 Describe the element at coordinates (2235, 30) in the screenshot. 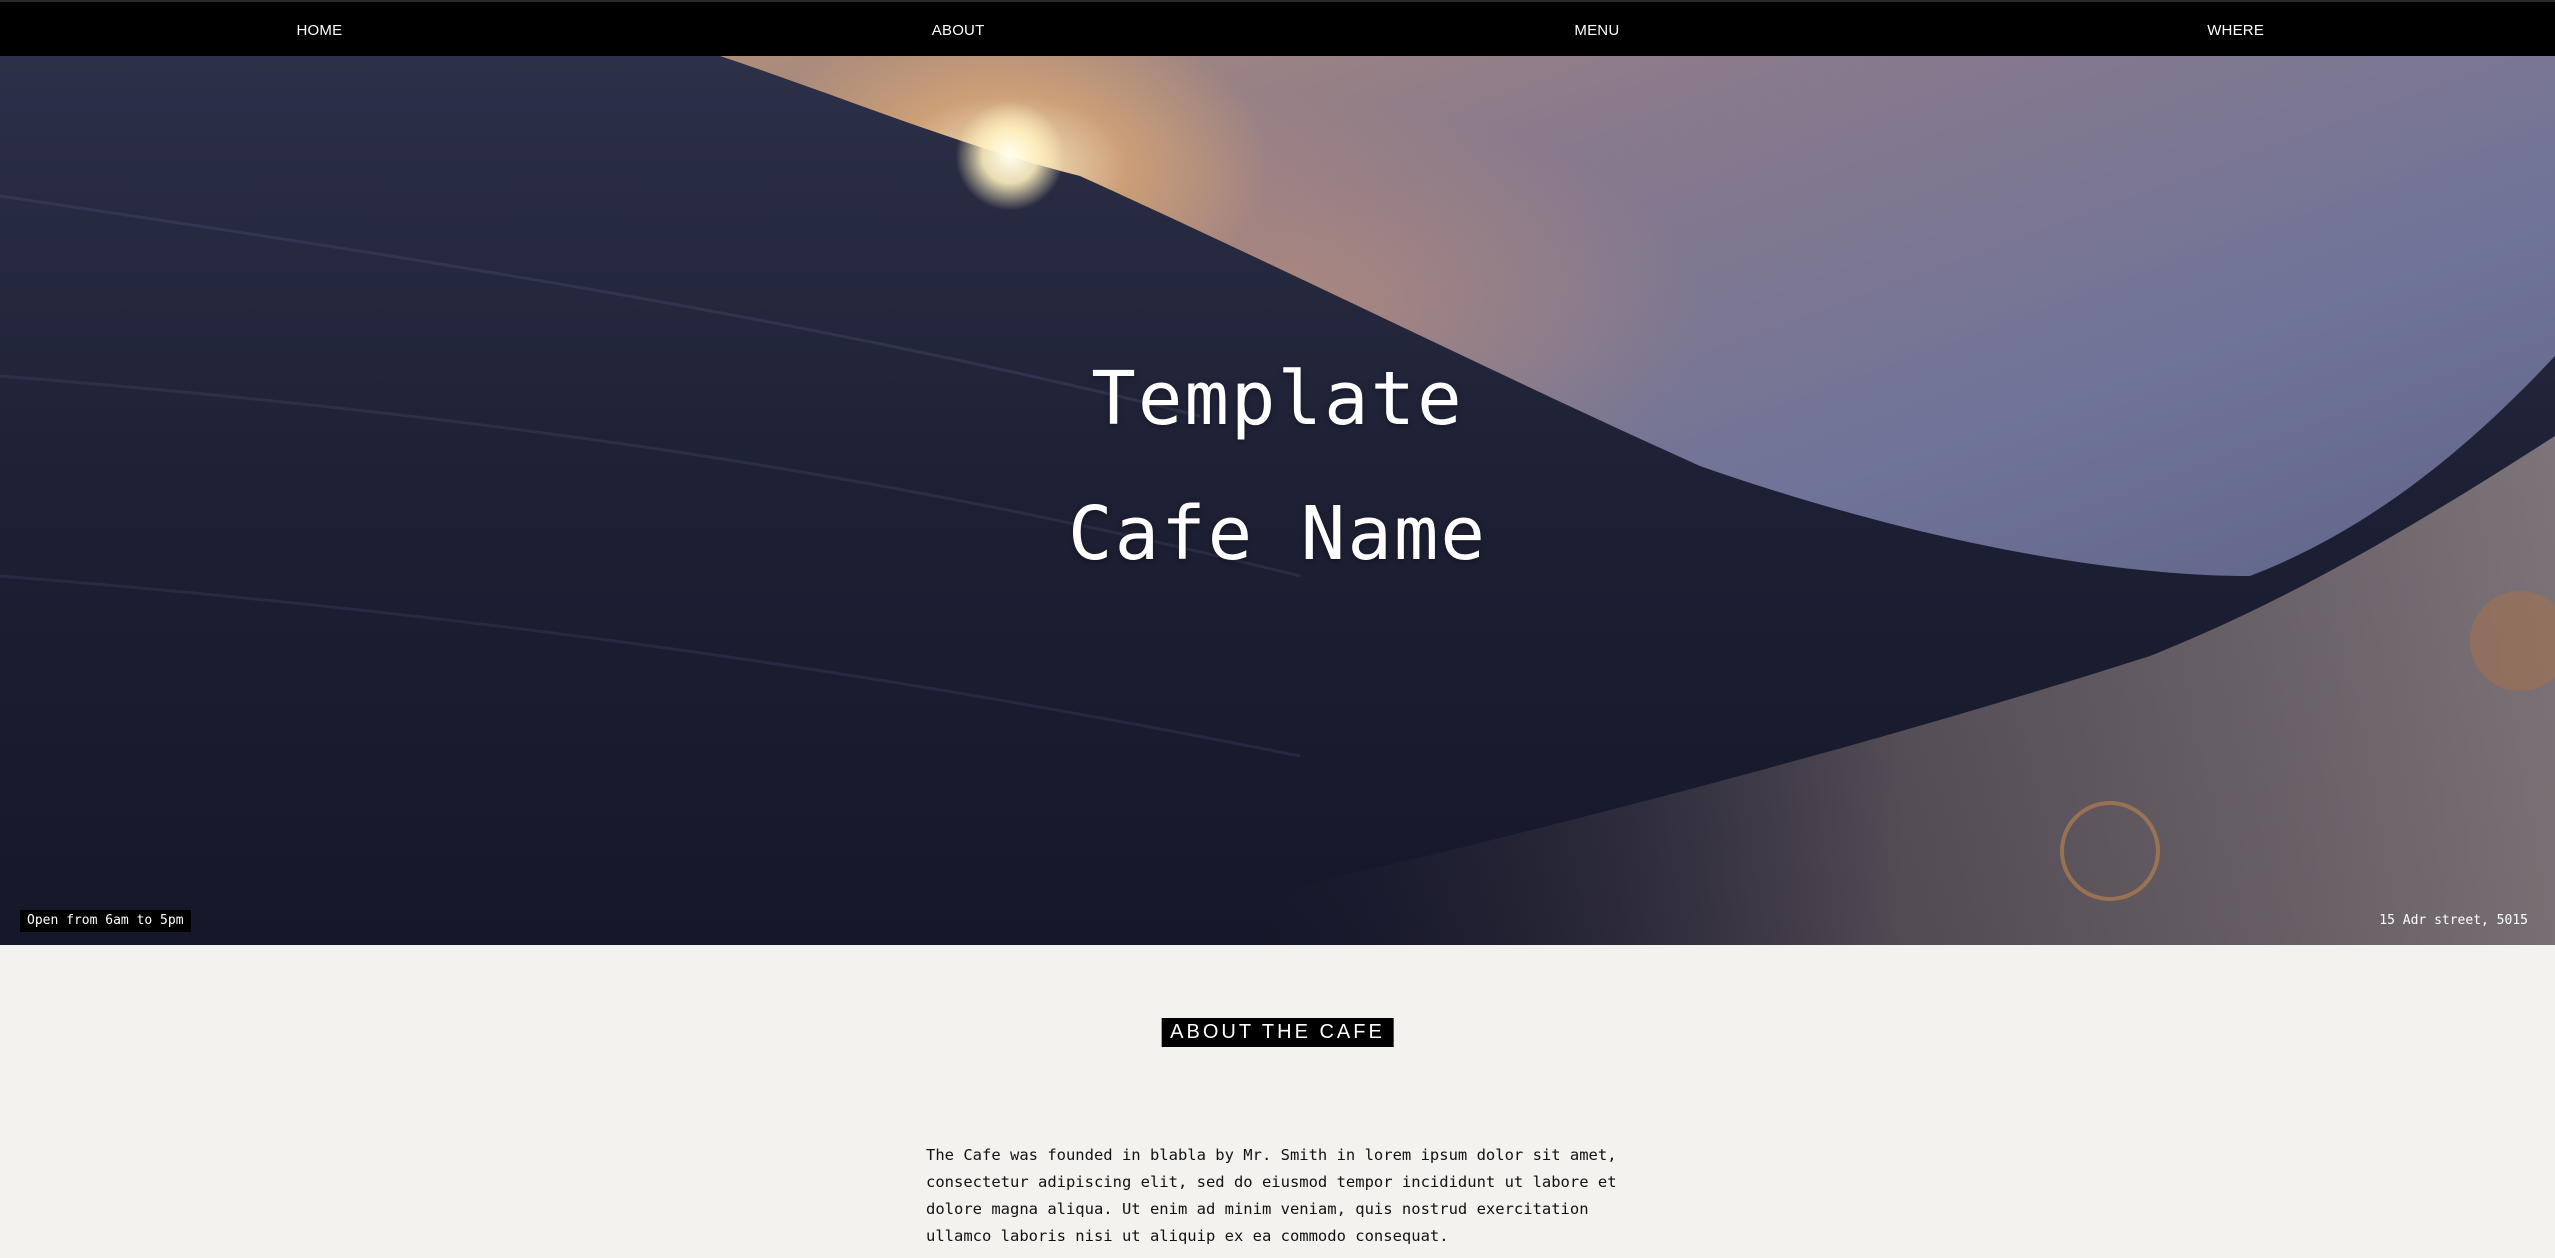

I see `nav-link-where: WHERE` at that location.